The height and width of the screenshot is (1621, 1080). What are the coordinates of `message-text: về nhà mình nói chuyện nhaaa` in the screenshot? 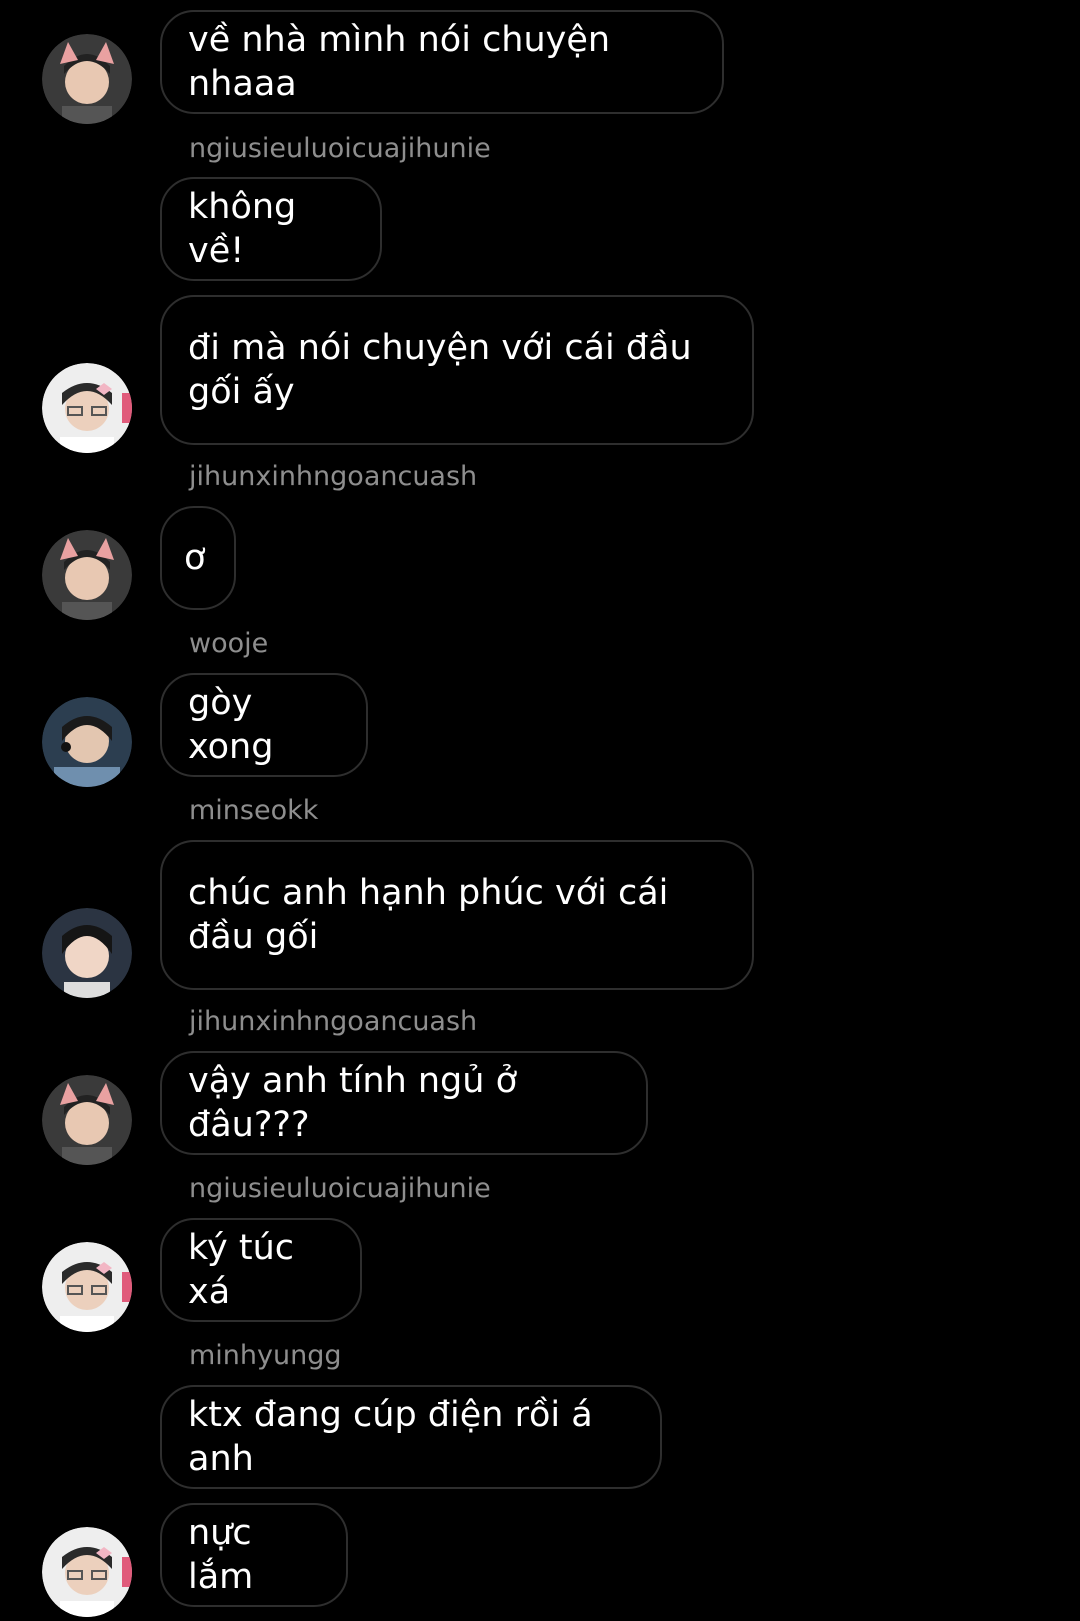 It's located at (399, 62).